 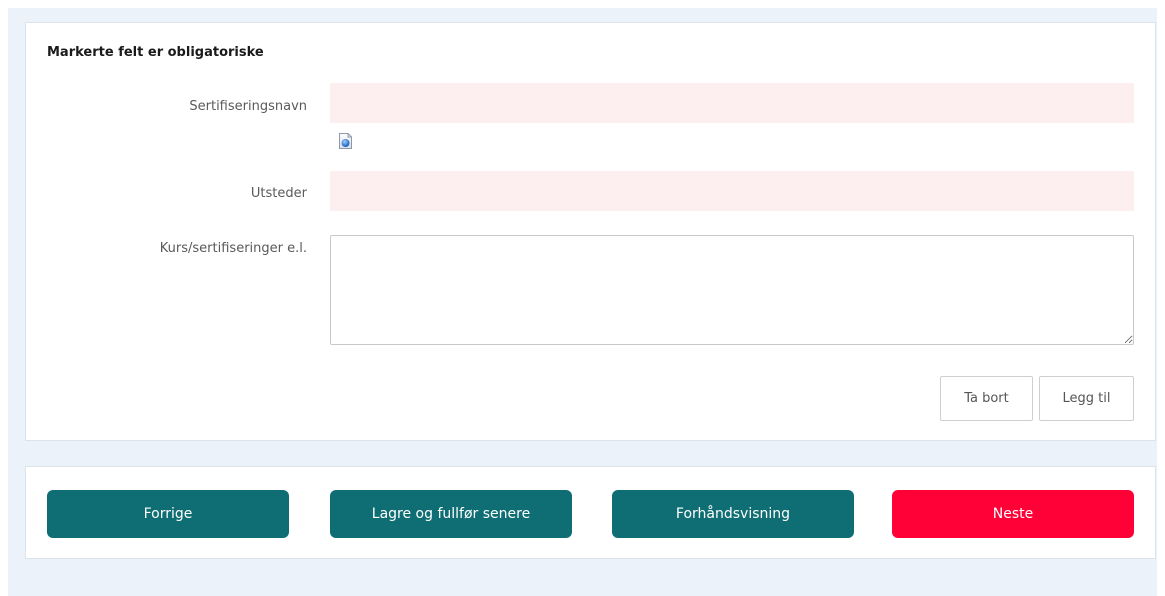 What do you see at coordinates (1013, 514) in the screenshot?
I see `next-button: Neste` at bounding box center [1013, 514].